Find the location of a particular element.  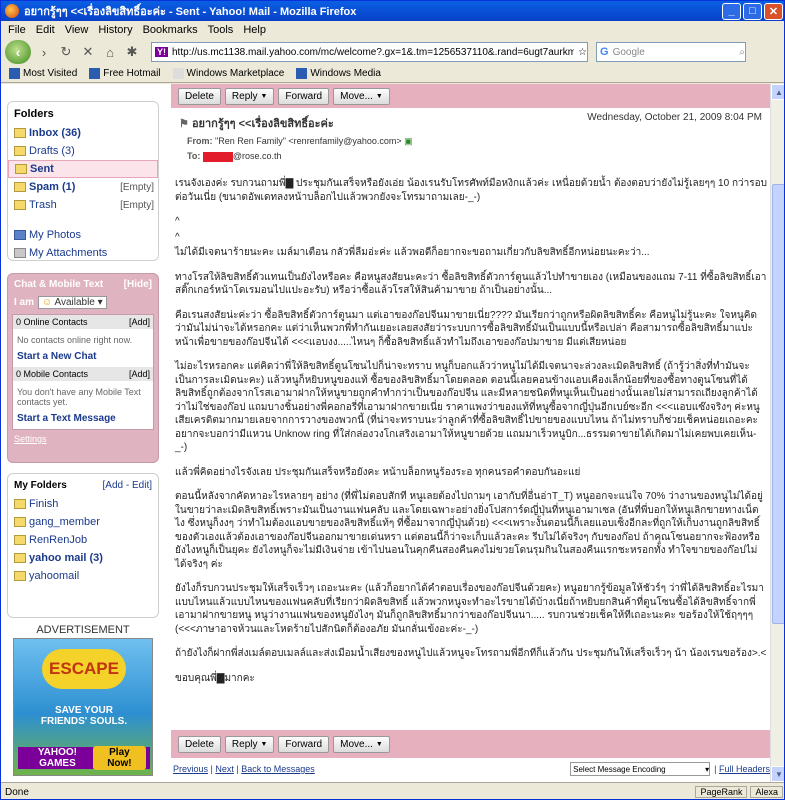

my-photos-link: My Photos is located at coordinates (83, 235).